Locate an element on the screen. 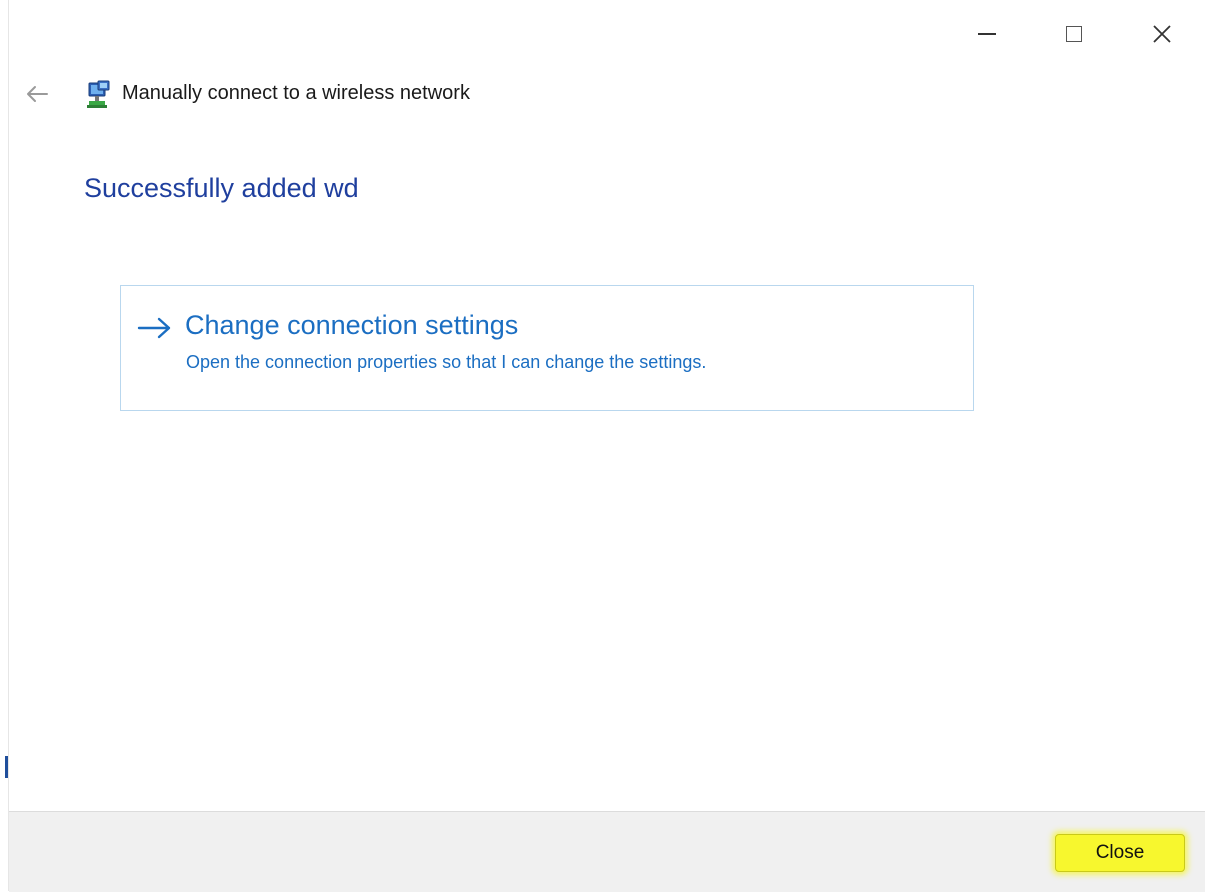 Image resolution: width=1205 pixels, height=892 pixels. close-button: Close is located at coordinates (1120, 853).